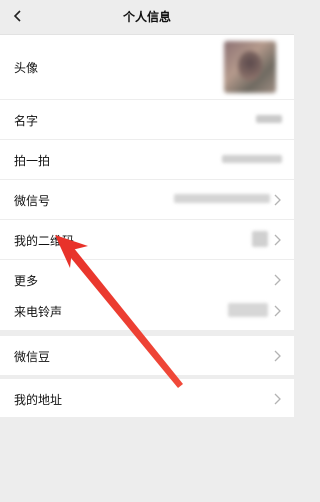  Describe the element at coordinates (147, 240) in the screenshot. I see `qr-code-row: 我的二维码` at that location.